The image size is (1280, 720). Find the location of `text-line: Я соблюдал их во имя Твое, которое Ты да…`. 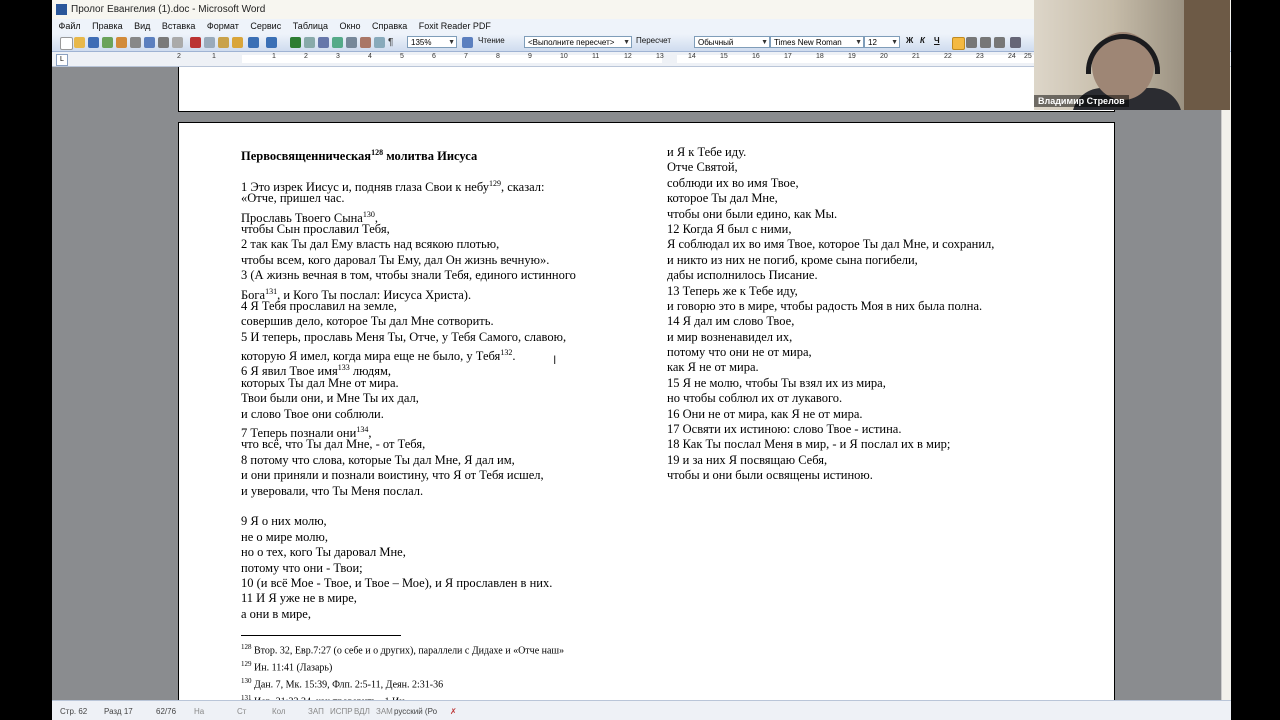

text-line: Я соблюдал их во имя Твое, которое Ты да… is located at coordinates (831, 244).